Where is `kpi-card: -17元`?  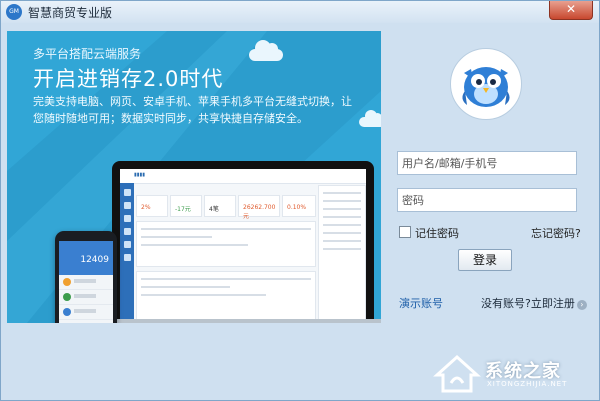
kpi-card: -17元 is located at coordinates (186, 206).